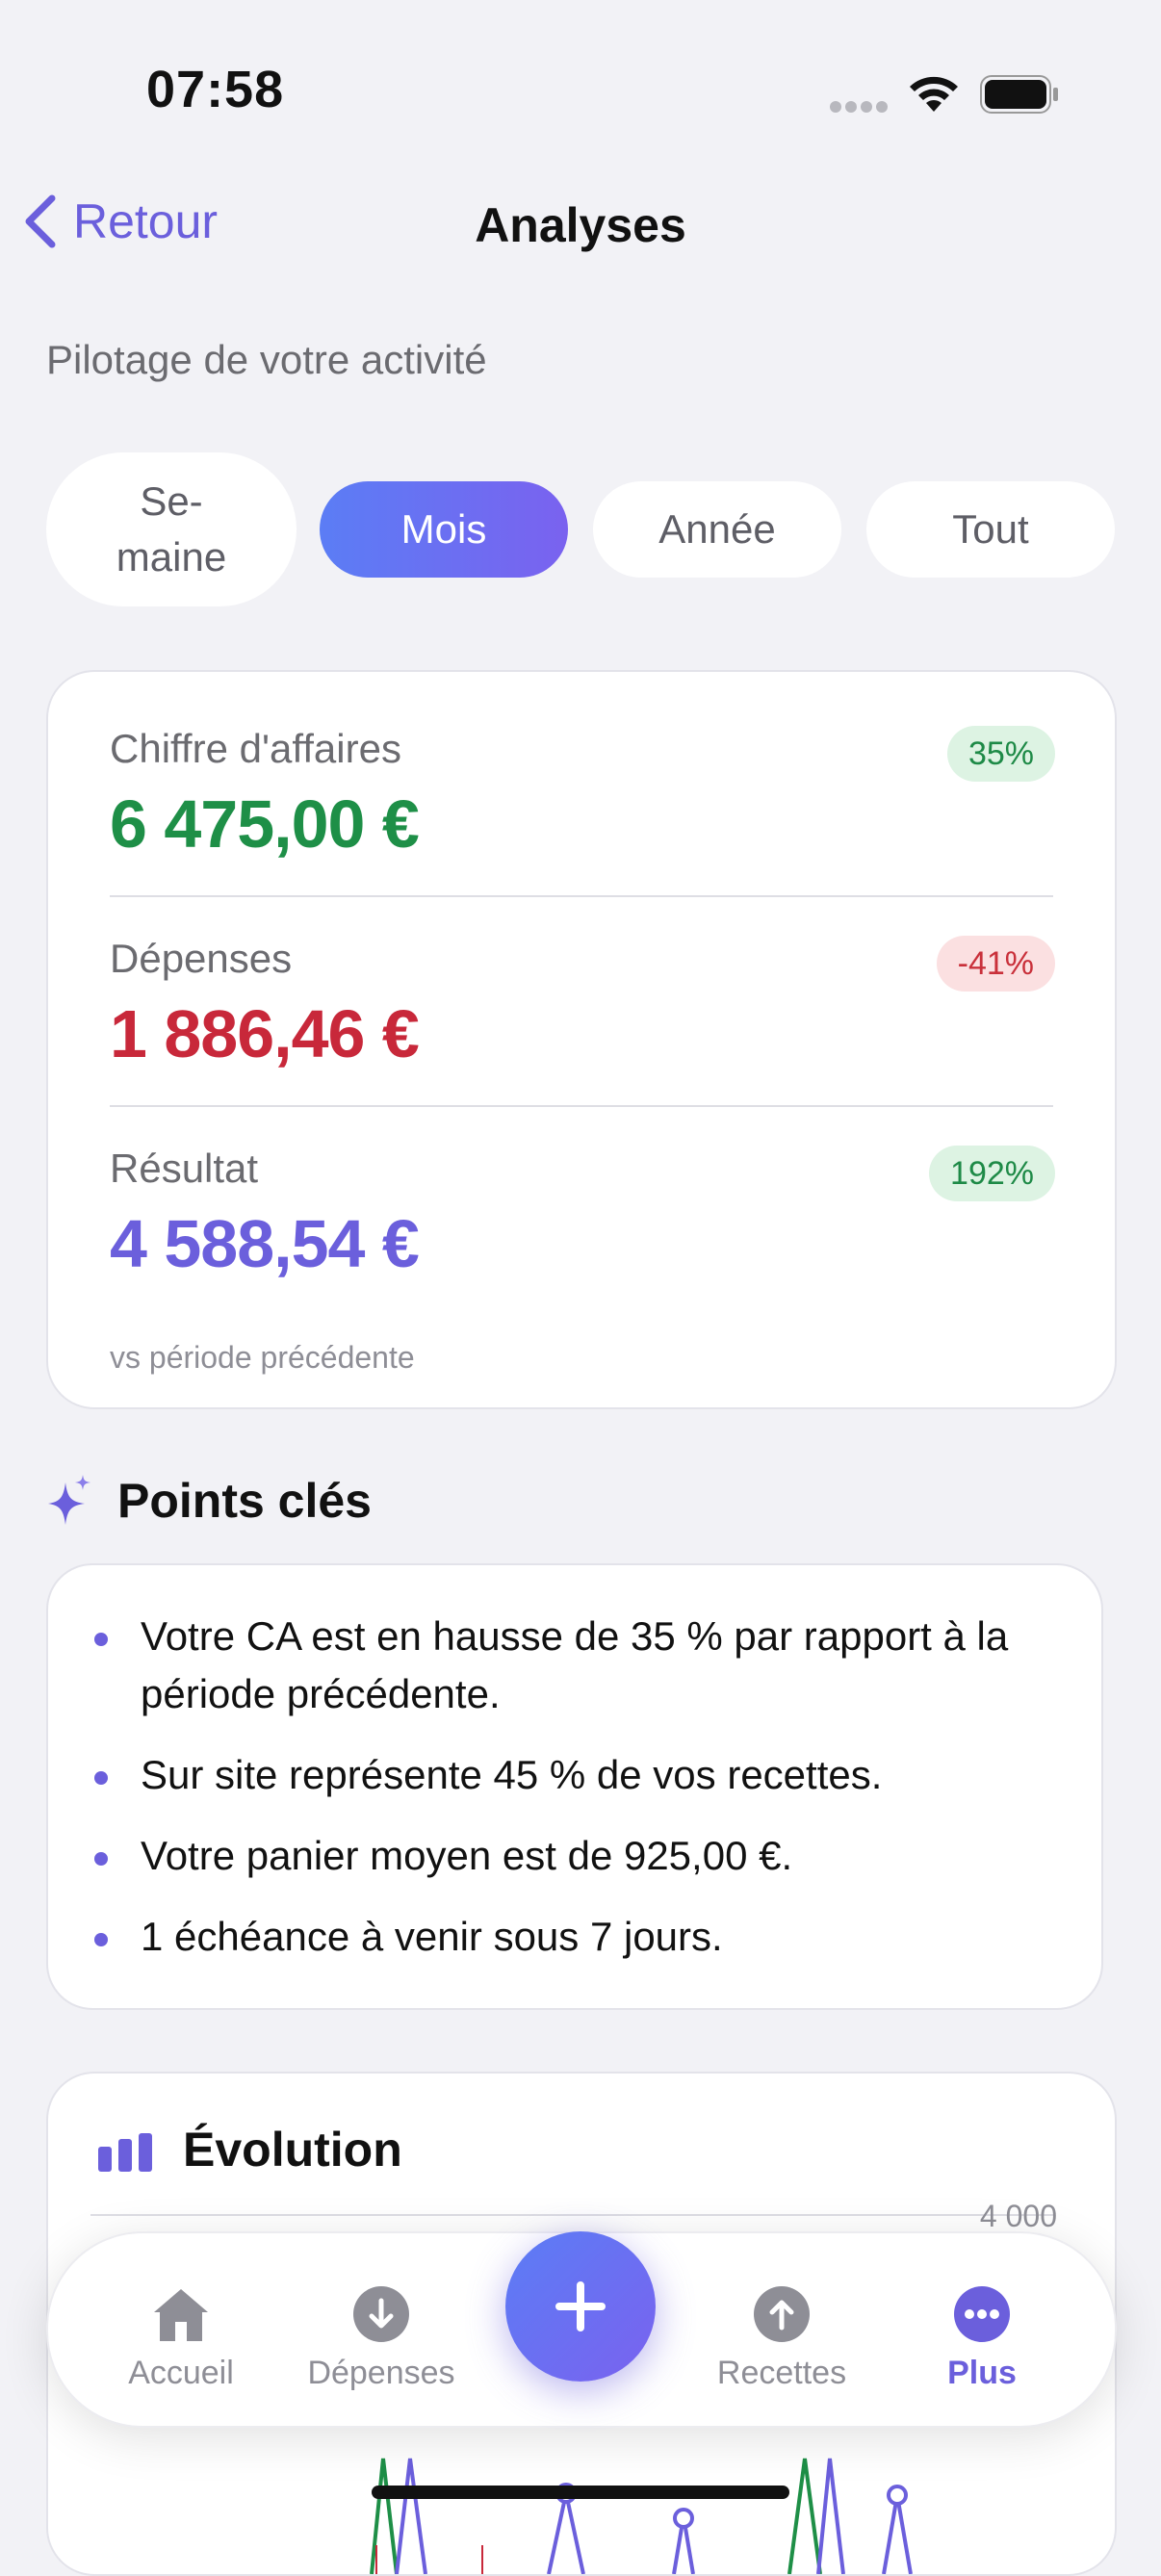  Describe the element at coordinates (381, 2373) in the screenshot. I see `tab-label: Dépenses` at that location.